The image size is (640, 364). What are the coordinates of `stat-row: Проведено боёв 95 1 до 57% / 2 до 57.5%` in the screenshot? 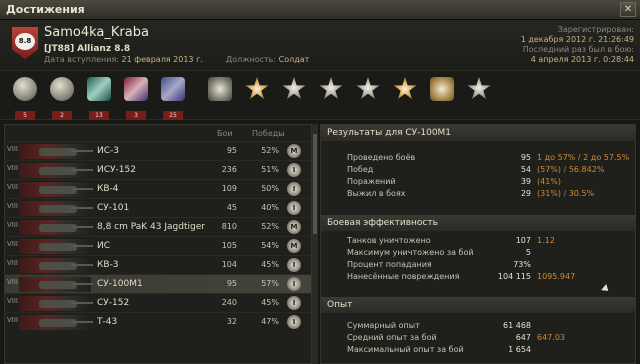 It's located at (478, 157).